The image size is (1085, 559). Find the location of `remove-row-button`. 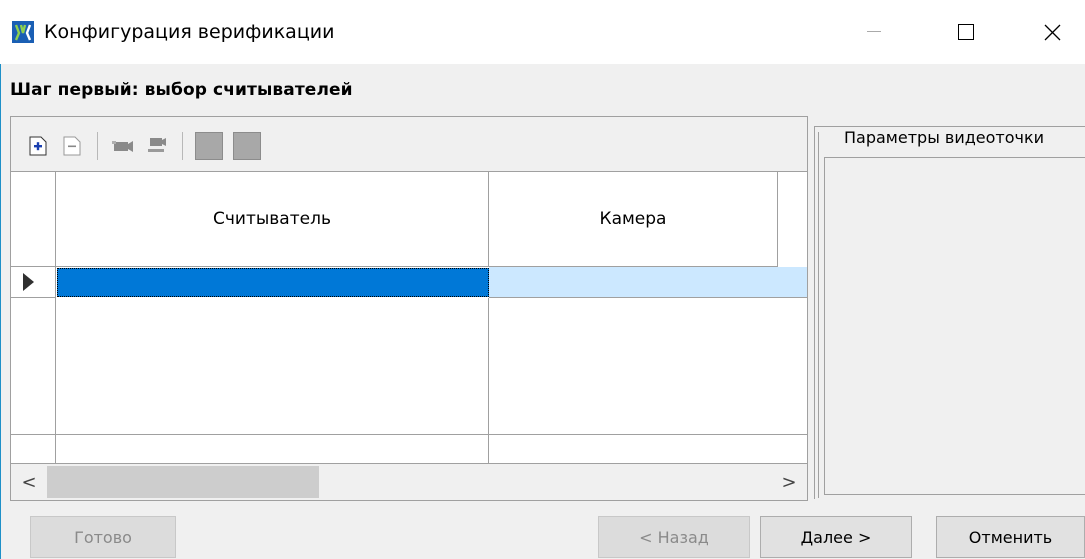

remove-row-button is located at coordinates (72, 146).